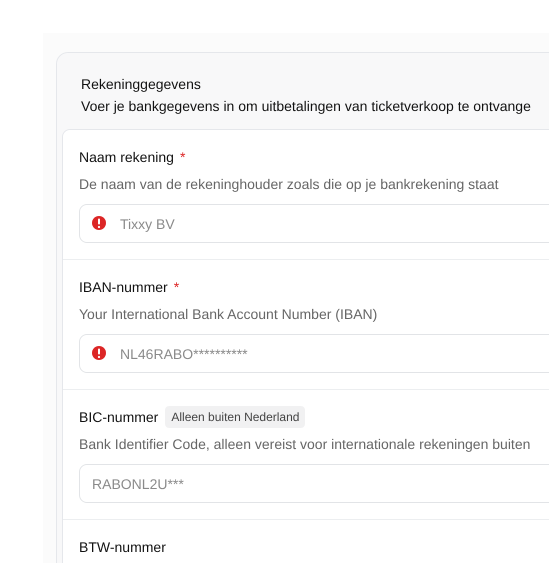 This screenshot has width=549, height=563. What do you see at coordinates (123, 287) in the screenshot?
I see `field-label: IBAN-nummer` at bounding box center [123, 287].